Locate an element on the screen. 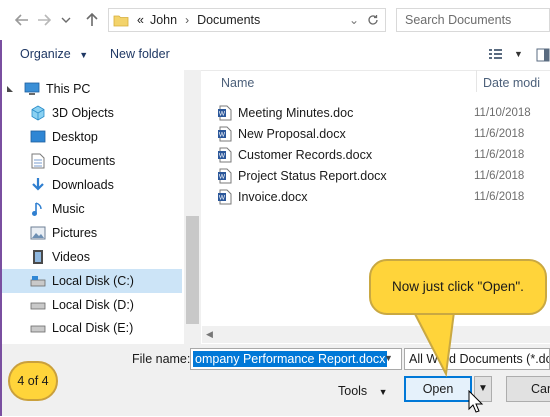  view-options-icon is located at coordinates (497, 55).